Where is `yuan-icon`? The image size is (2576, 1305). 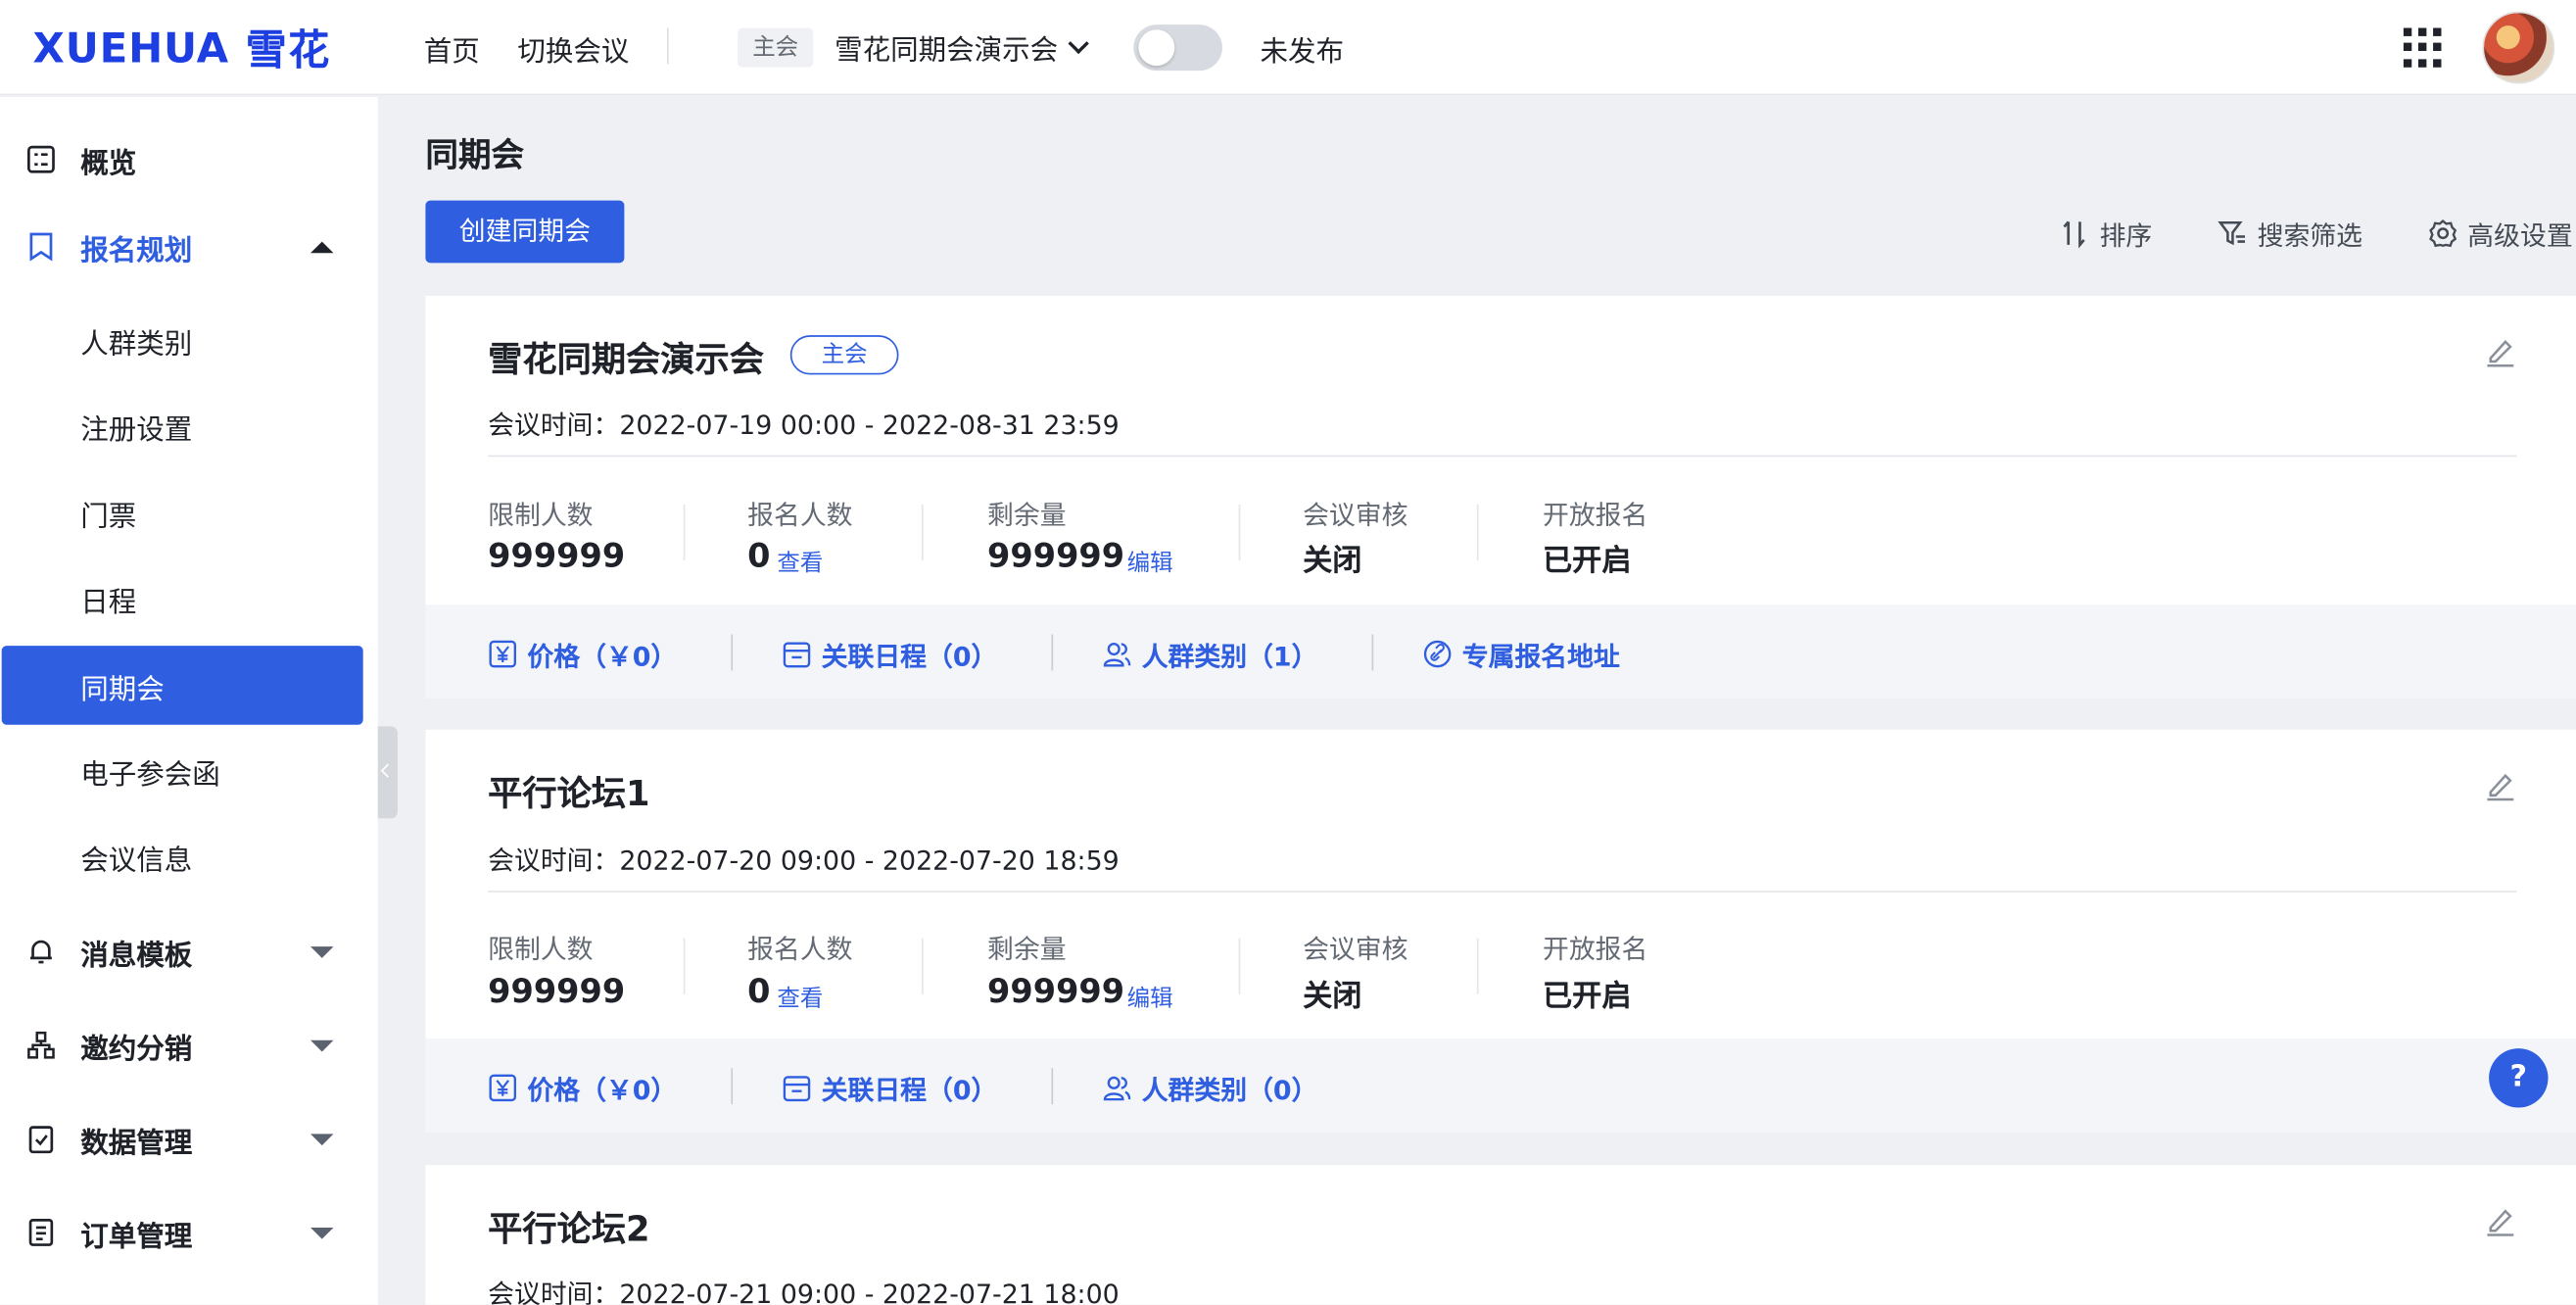 yuan-icon is located at coordinates (503, 1088).